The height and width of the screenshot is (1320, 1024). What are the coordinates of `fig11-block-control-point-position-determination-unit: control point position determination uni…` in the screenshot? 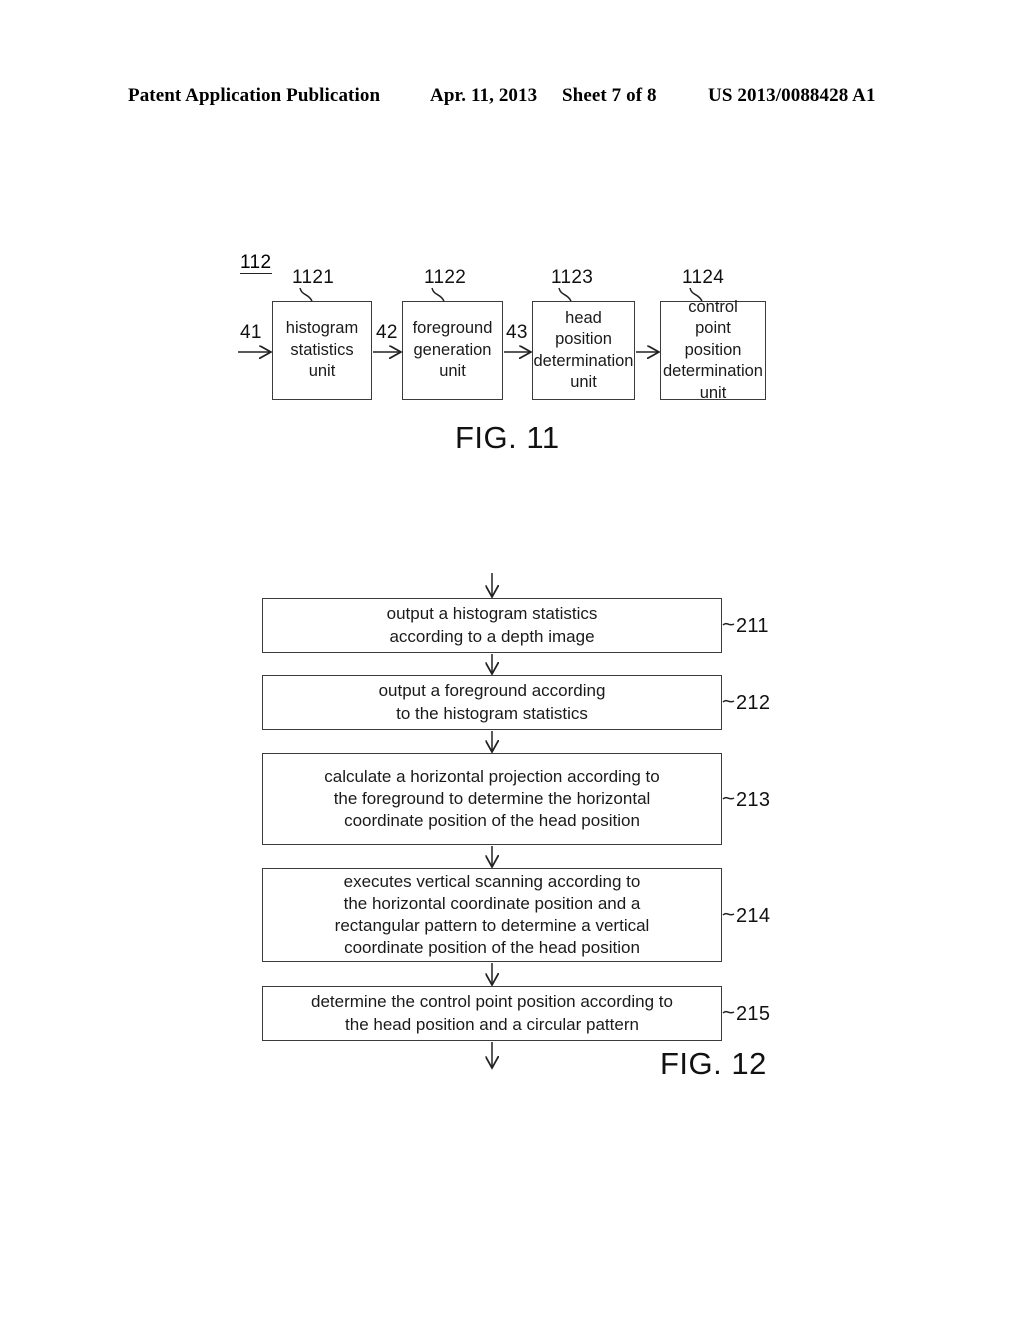 It's located at (713, 350).